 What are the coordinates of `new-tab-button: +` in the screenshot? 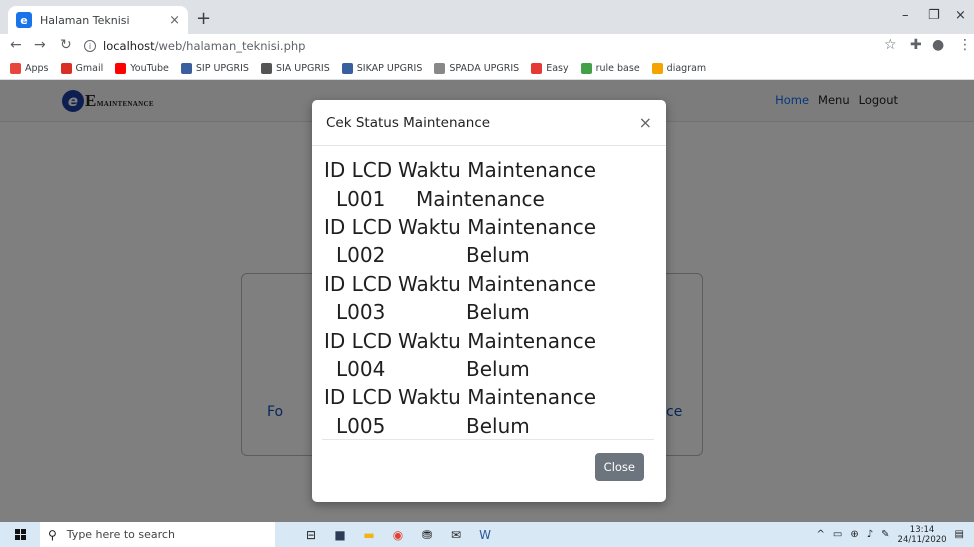 It's located at (203, 18).